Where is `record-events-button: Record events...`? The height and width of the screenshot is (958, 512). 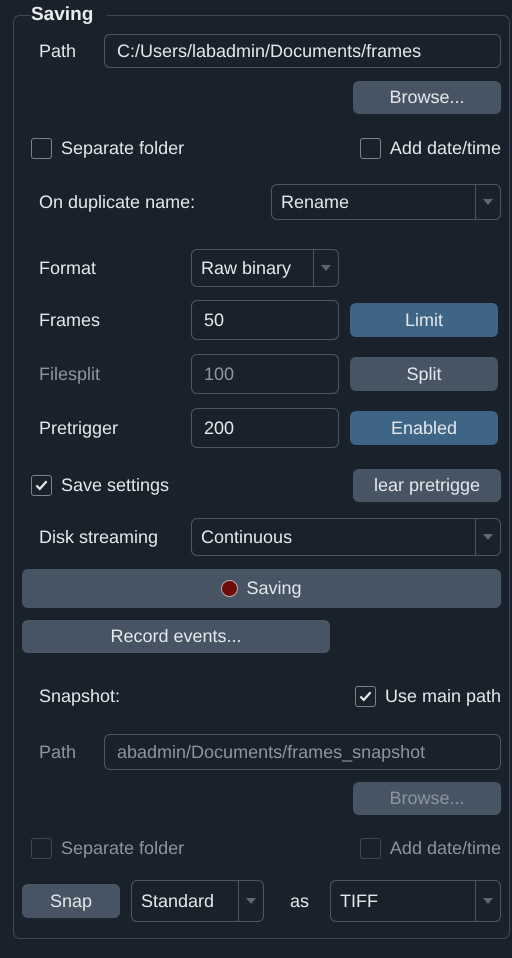 record-events-button: Record events... is located at coordinates (176, 636).